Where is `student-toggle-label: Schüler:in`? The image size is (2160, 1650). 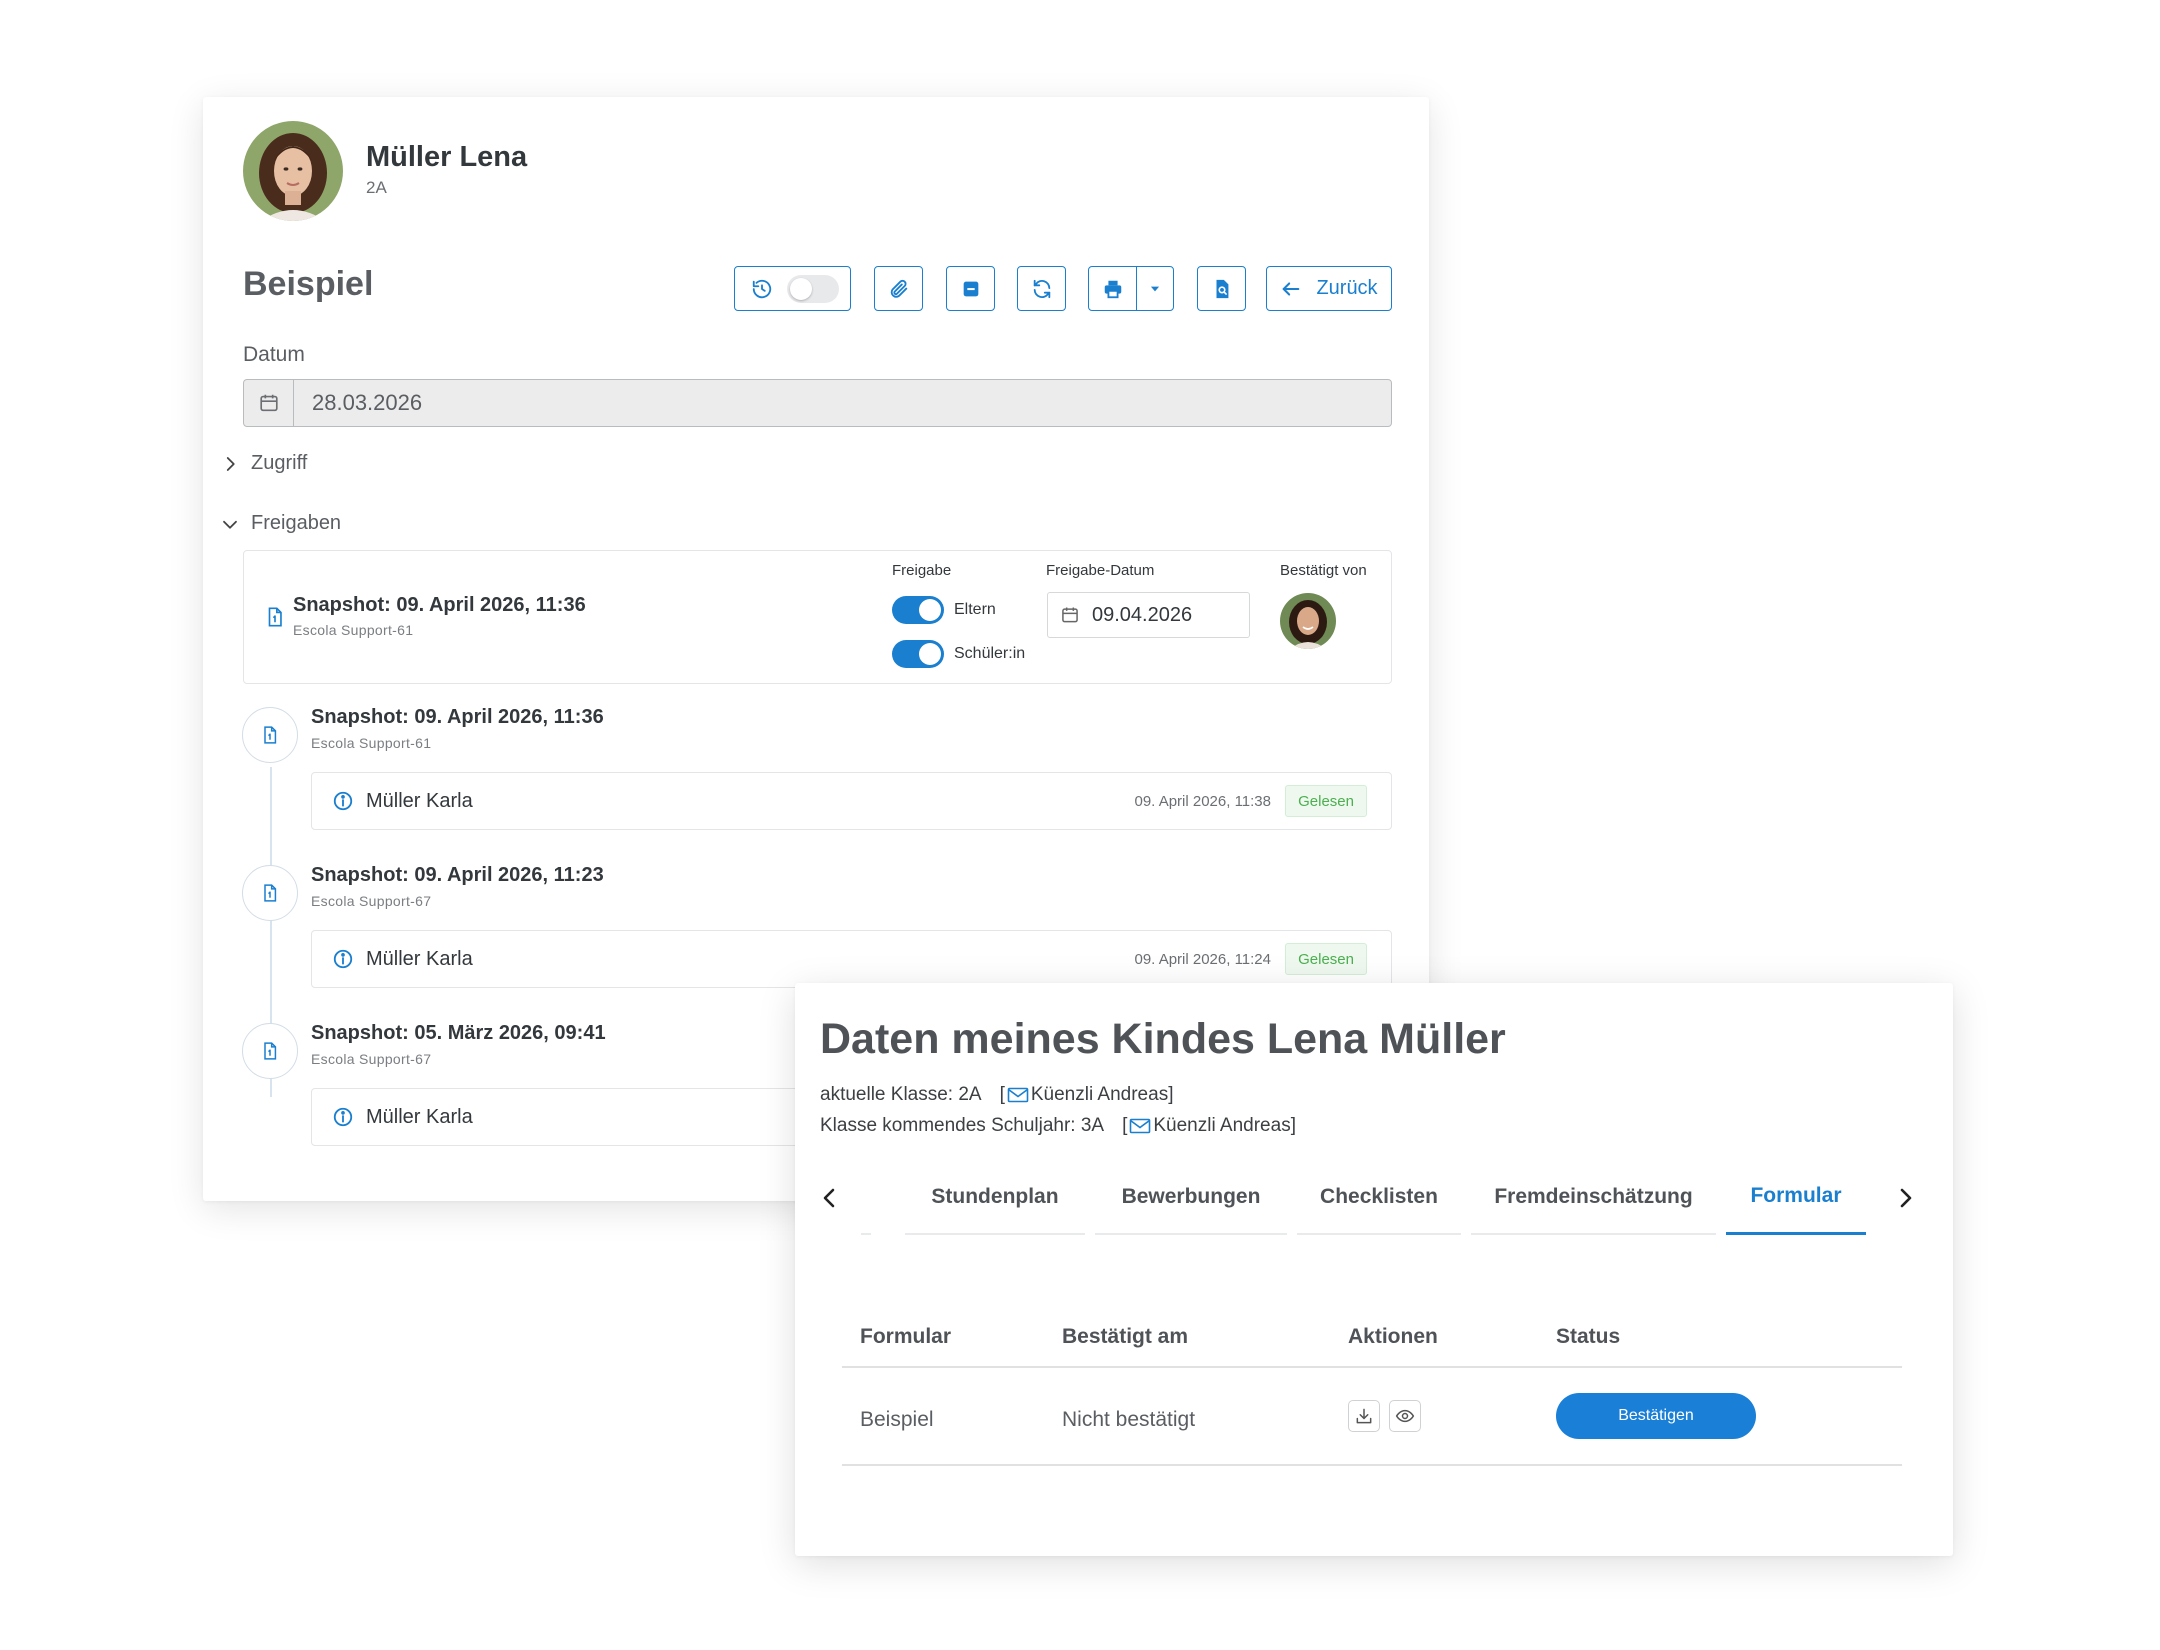
student-toggle-label: Schüler:in is located at coordinates (990, 653).